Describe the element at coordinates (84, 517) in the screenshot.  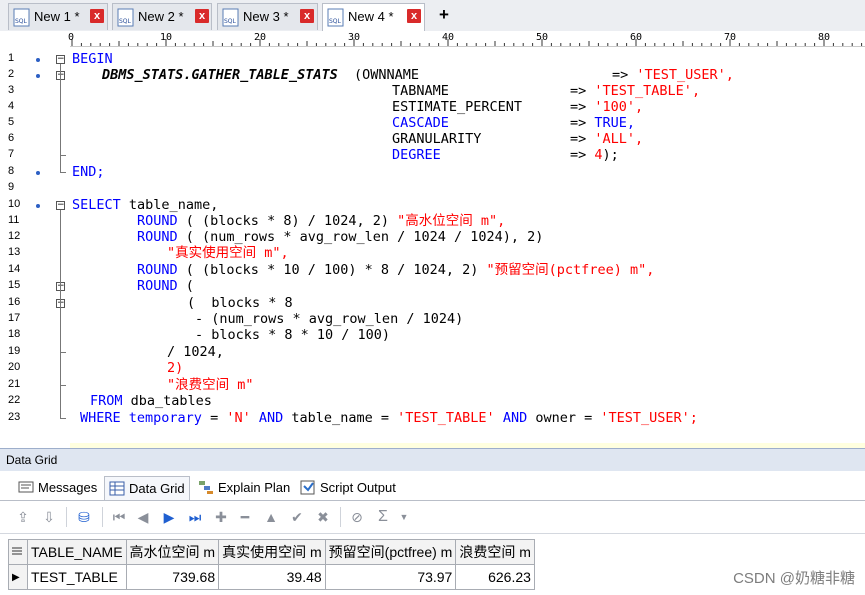
I see `refresh-query-icon: ⛁` at that location.